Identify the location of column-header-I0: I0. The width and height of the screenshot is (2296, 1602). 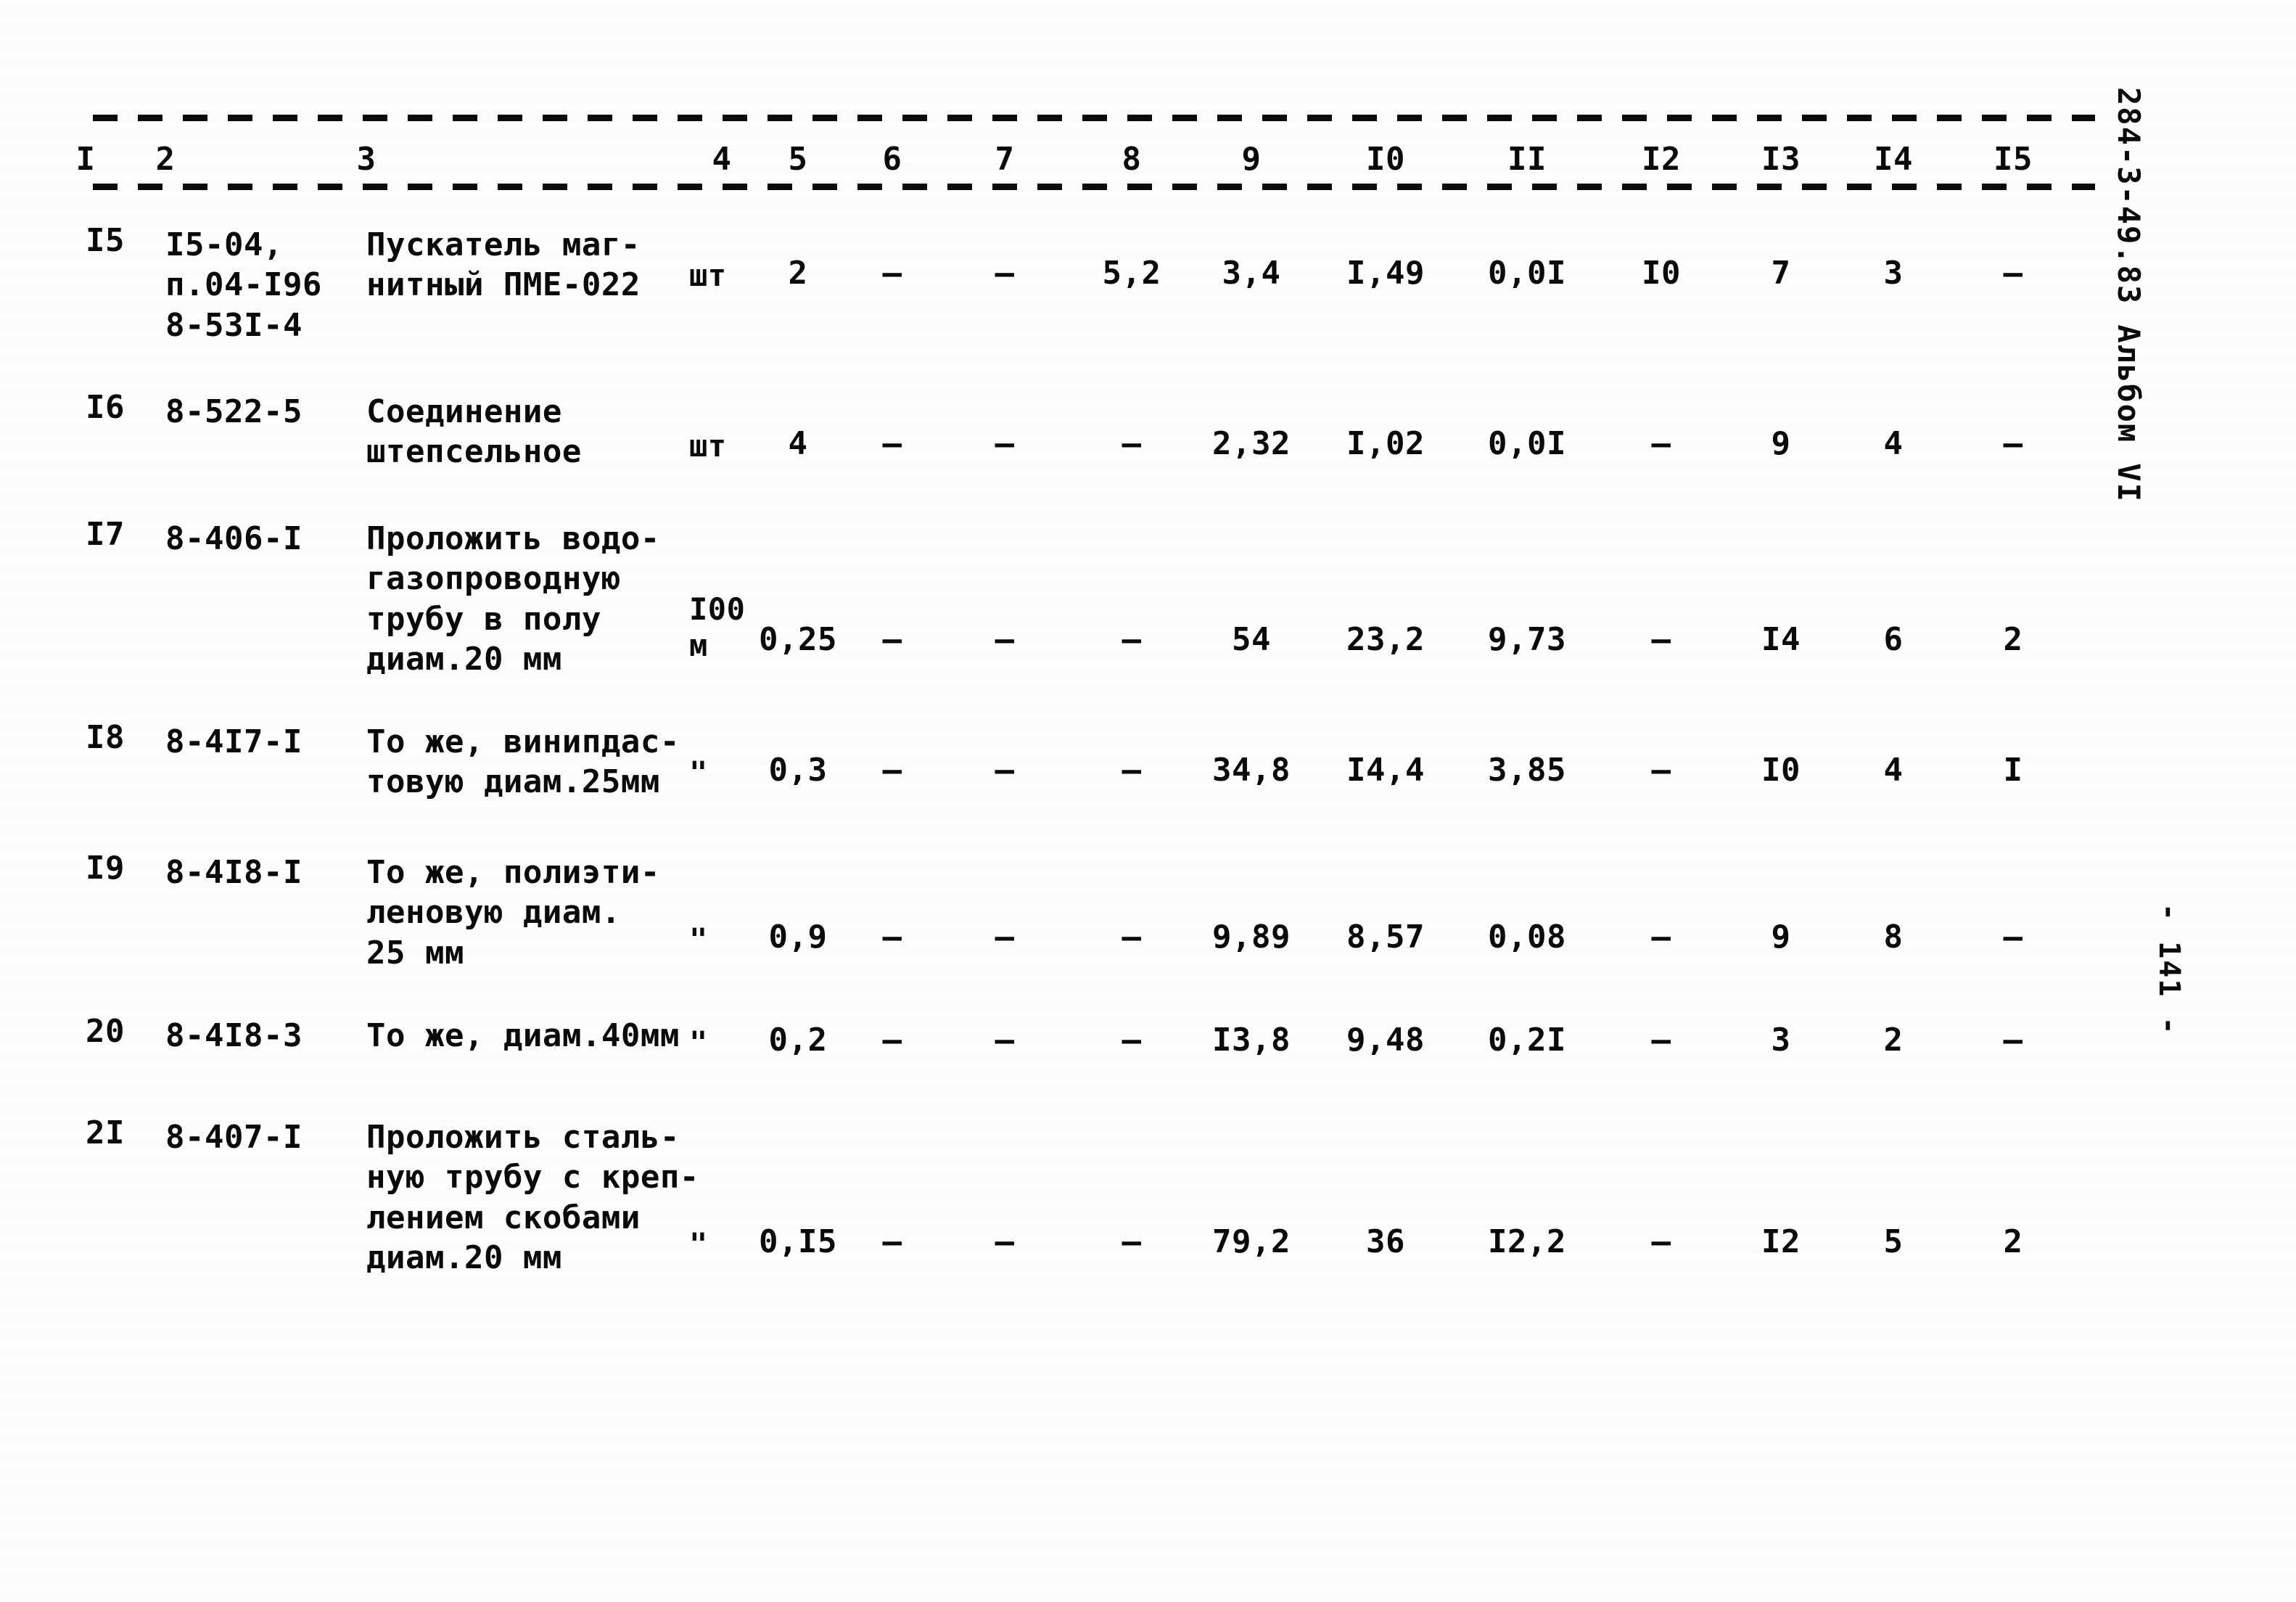
(1385, 159).